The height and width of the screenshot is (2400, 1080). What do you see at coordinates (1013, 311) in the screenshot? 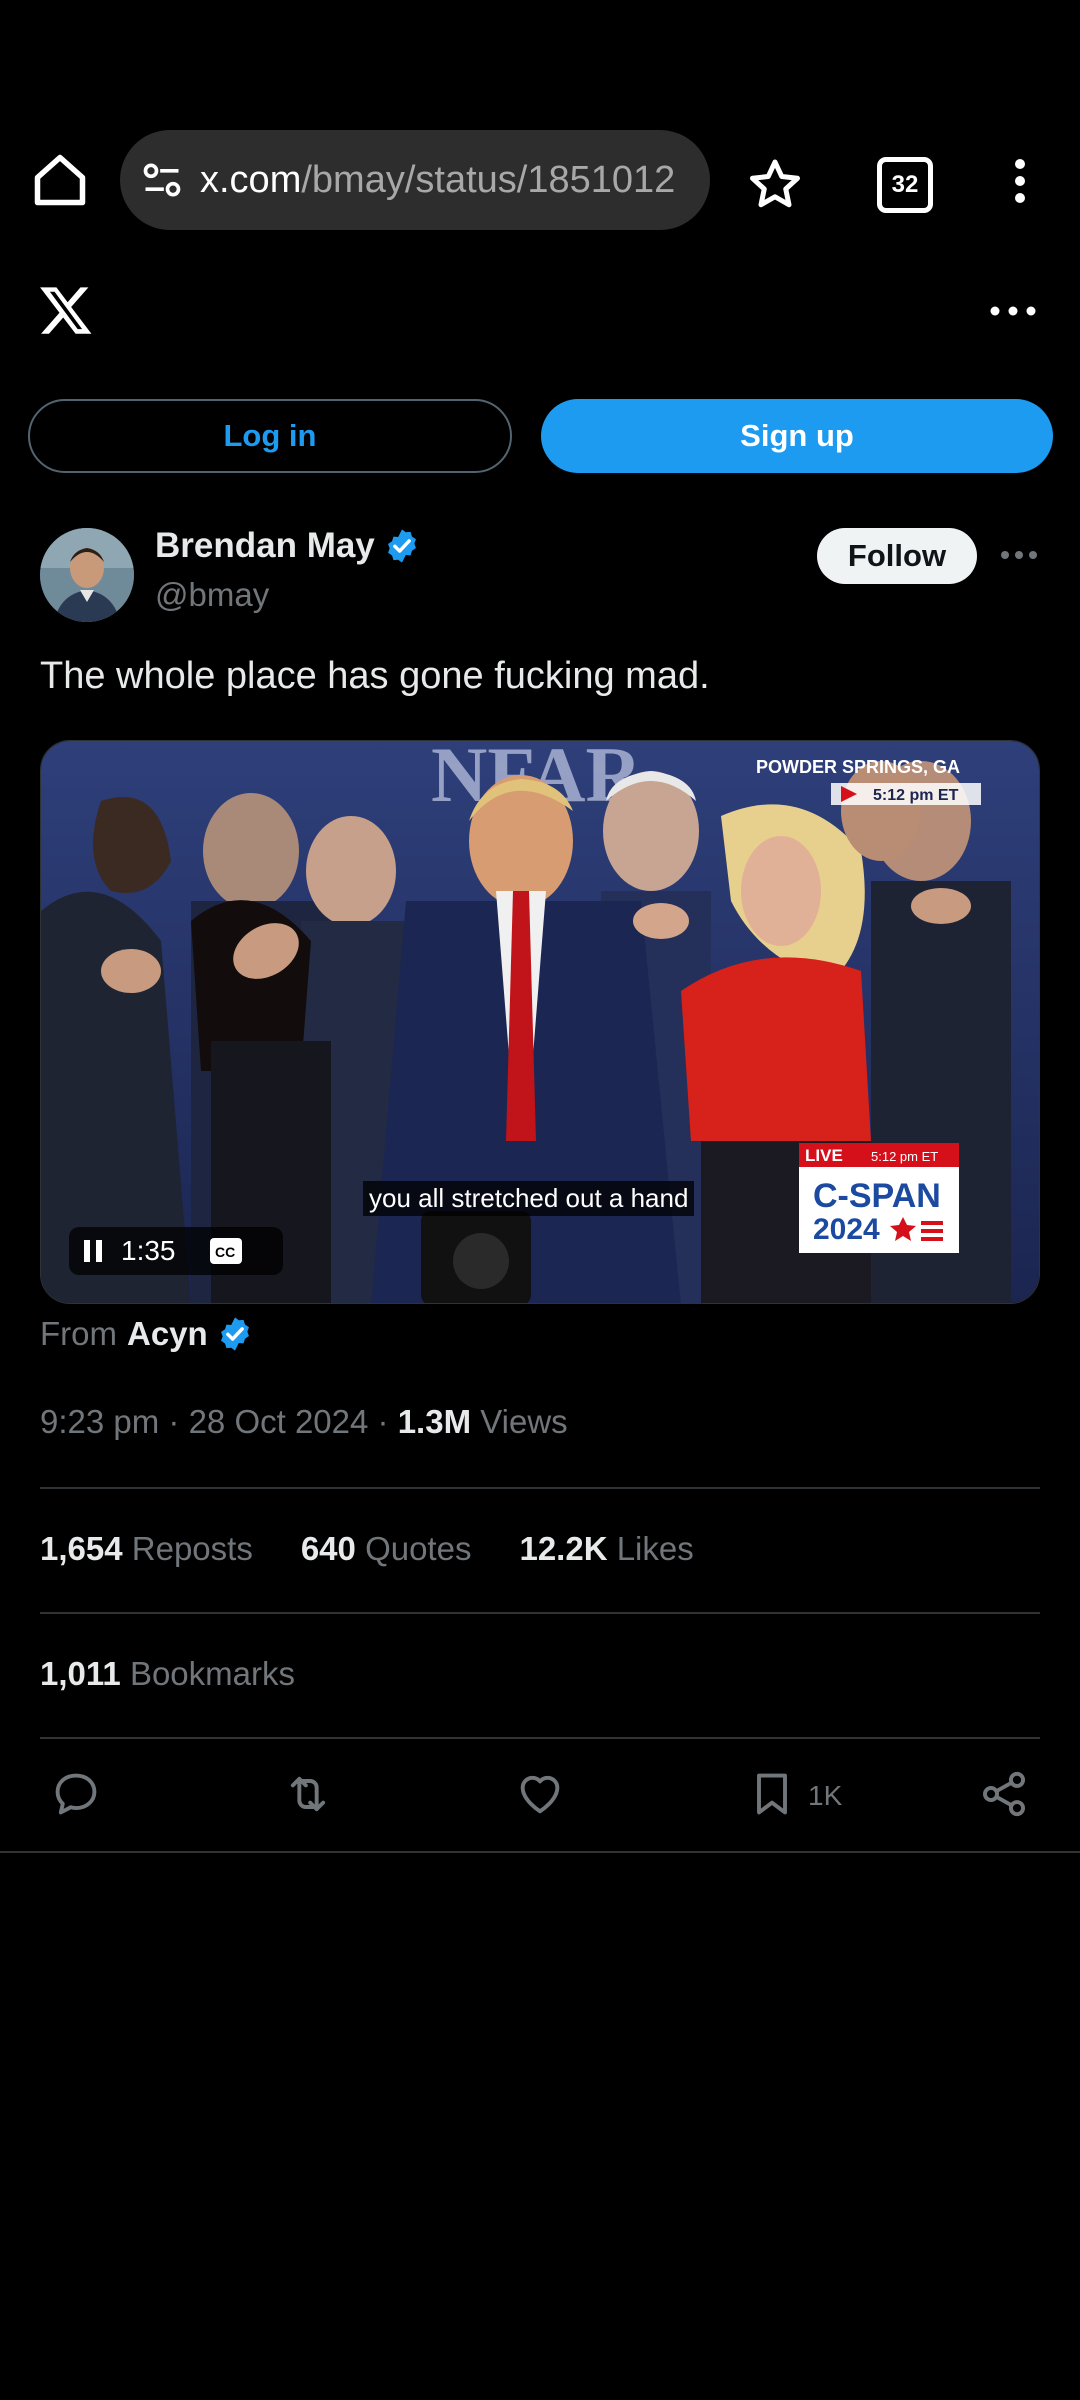
I see `more-horiz-icon` at bounding box center [1013, 311].